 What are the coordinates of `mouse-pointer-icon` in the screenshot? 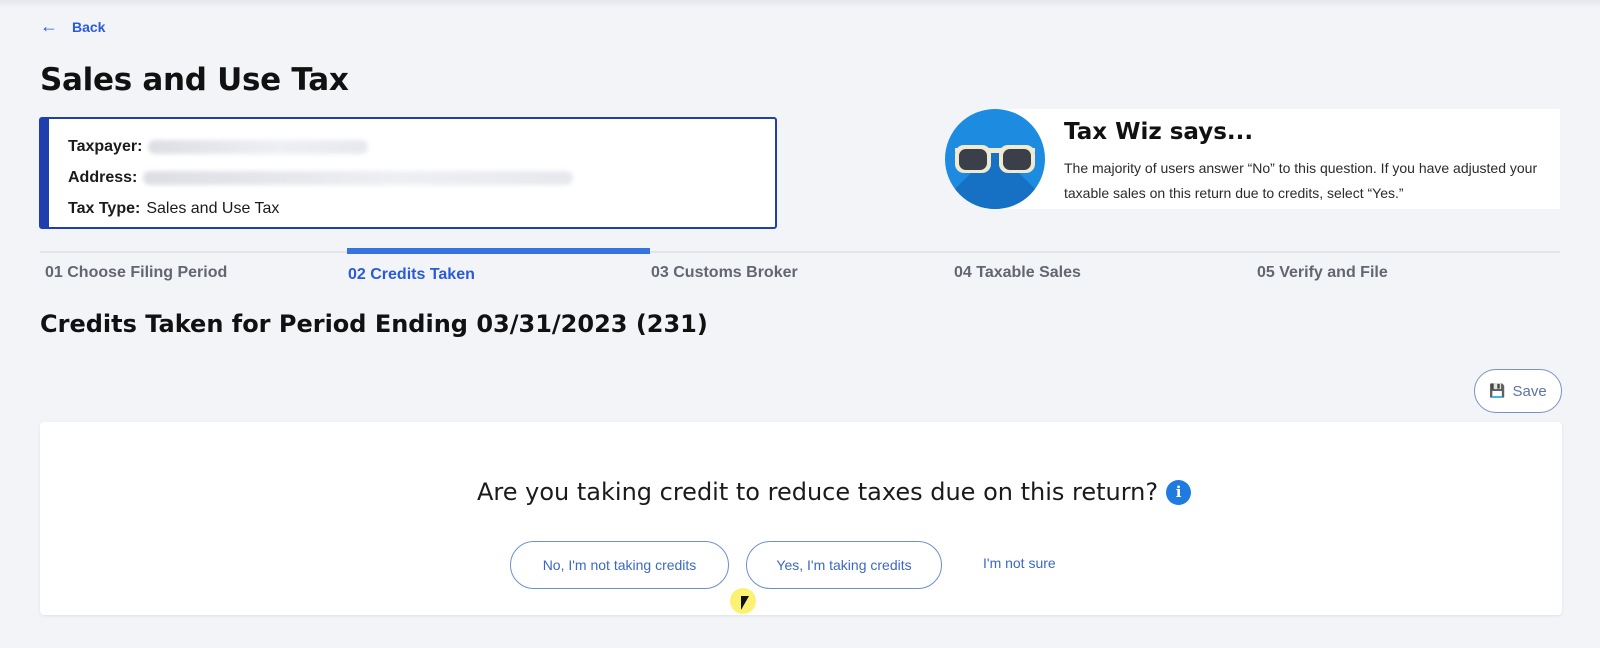 It's located at (745, 603).